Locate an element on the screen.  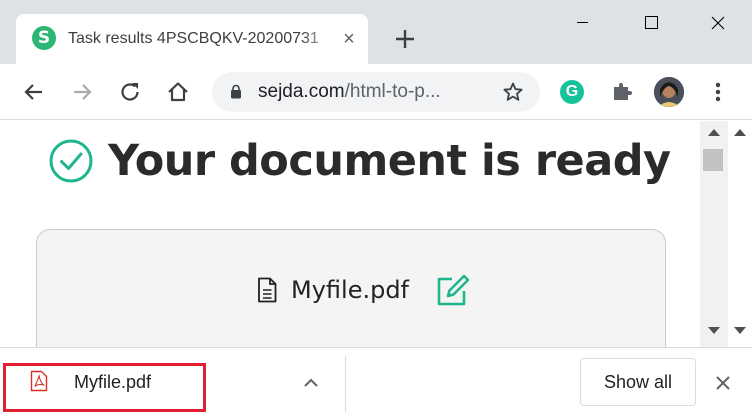
scroll-down-icon is located at coordinates (714, 330).